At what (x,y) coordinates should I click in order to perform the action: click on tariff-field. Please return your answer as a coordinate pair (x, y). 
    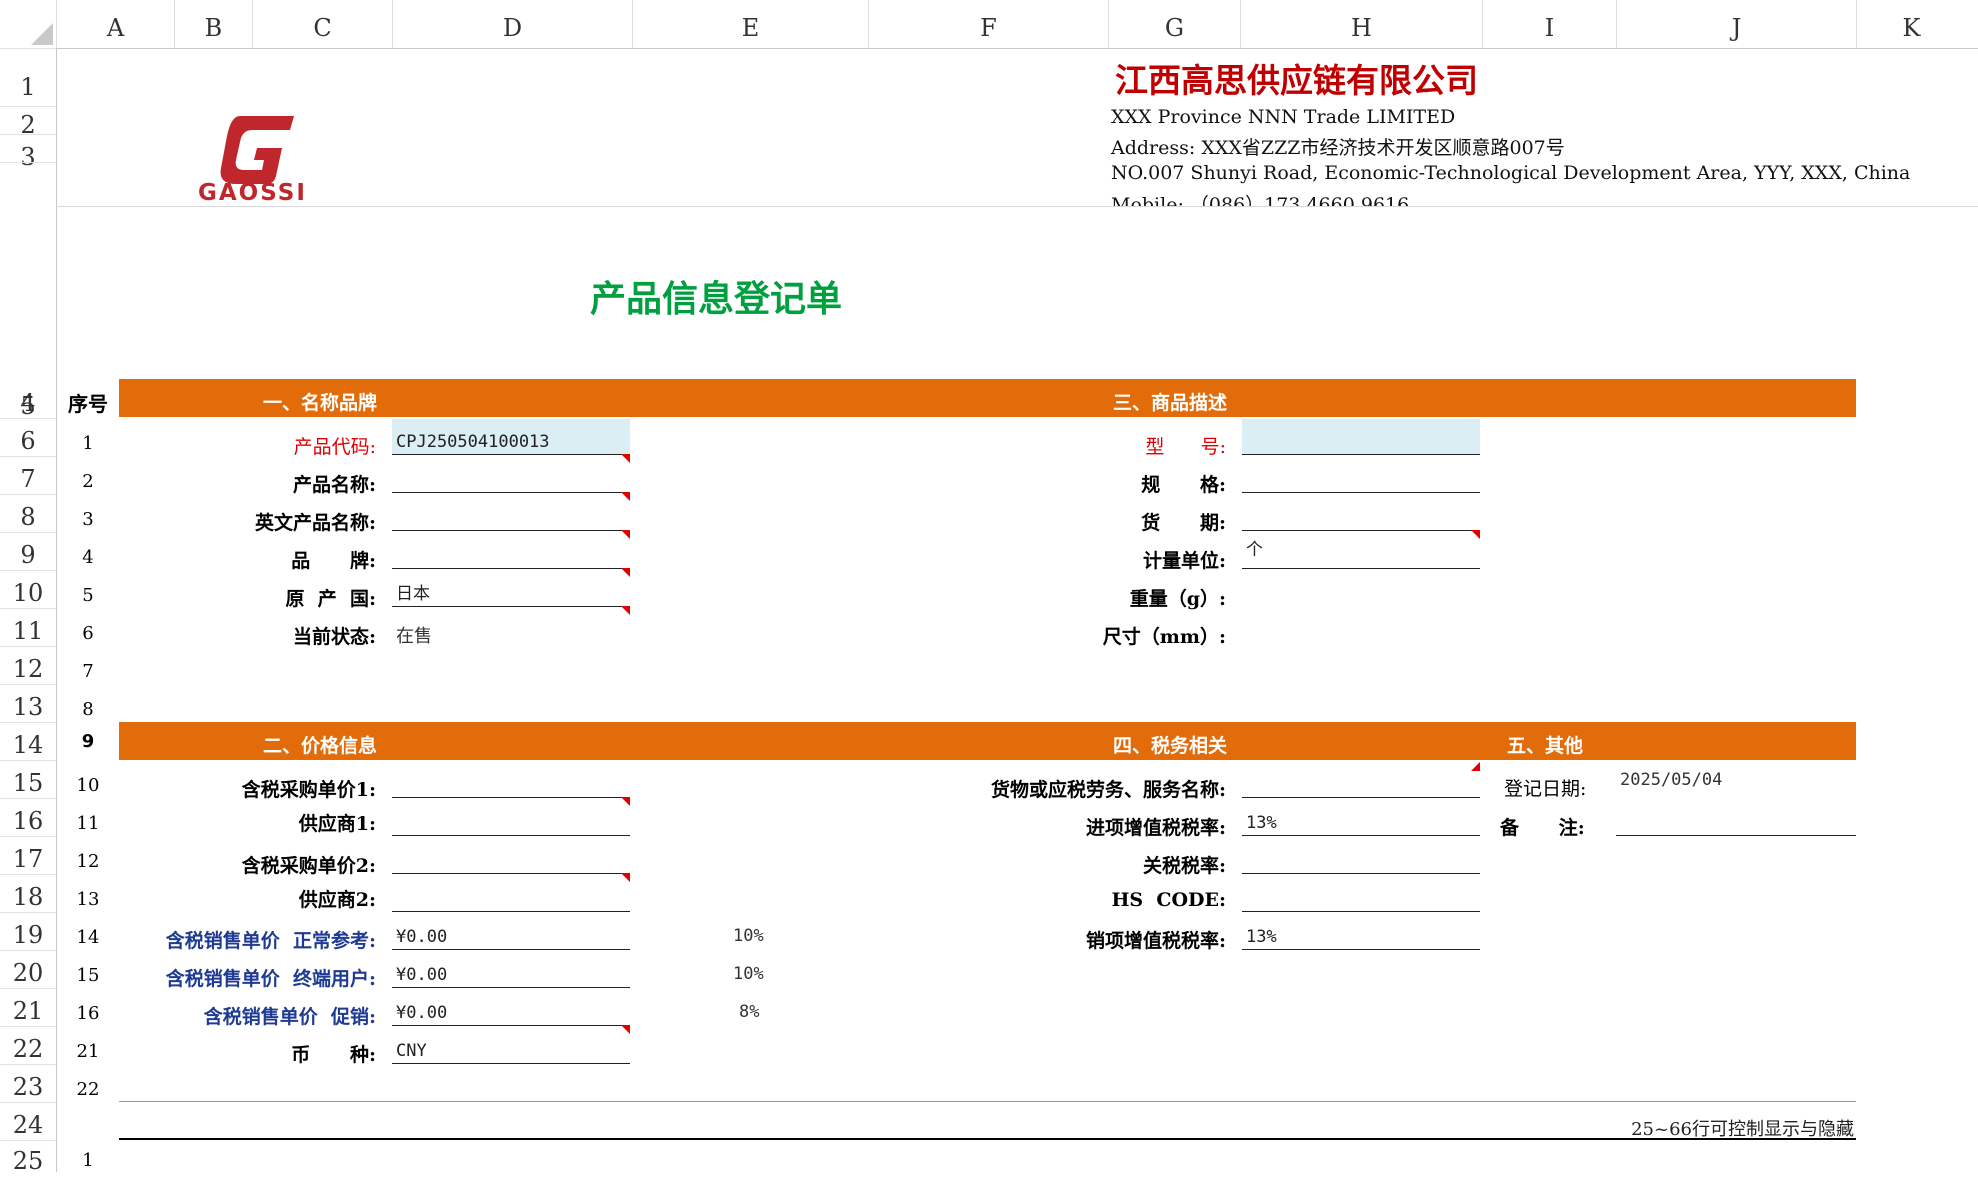
    Looking at the image, I should click on (1361, 856).